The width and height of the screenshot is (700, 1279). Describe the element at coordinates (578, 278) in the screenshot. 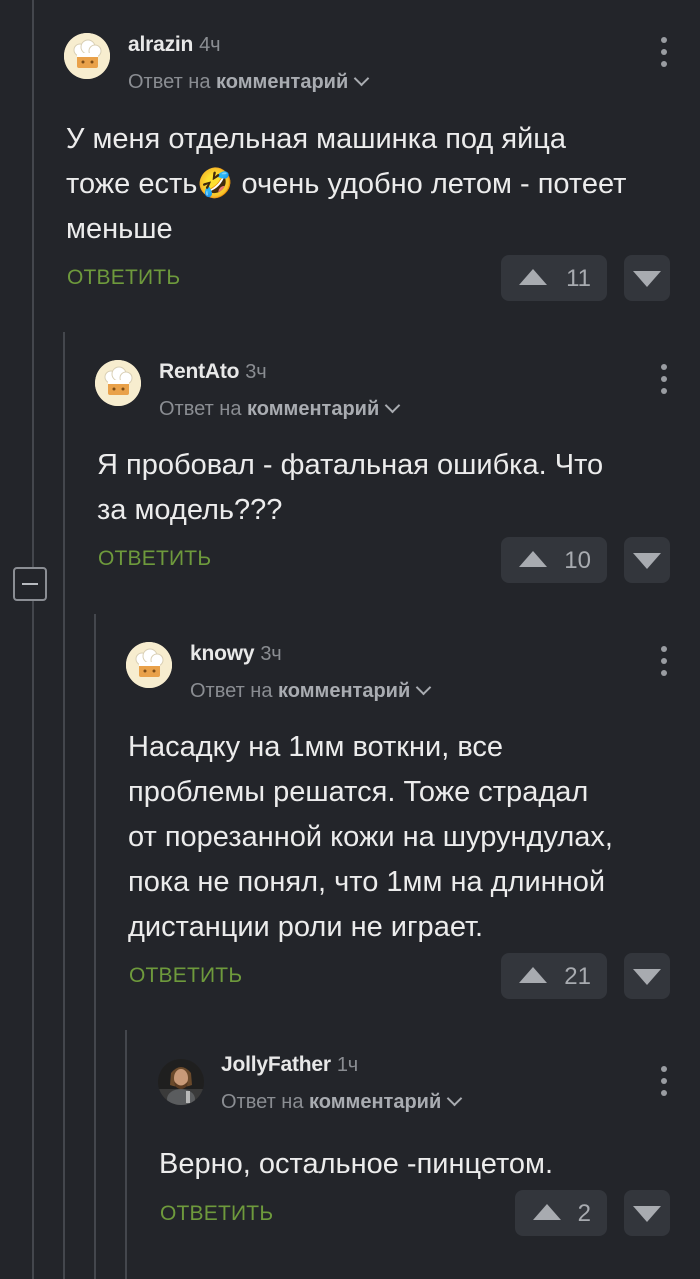

I see `vote-count: 11` at that location.